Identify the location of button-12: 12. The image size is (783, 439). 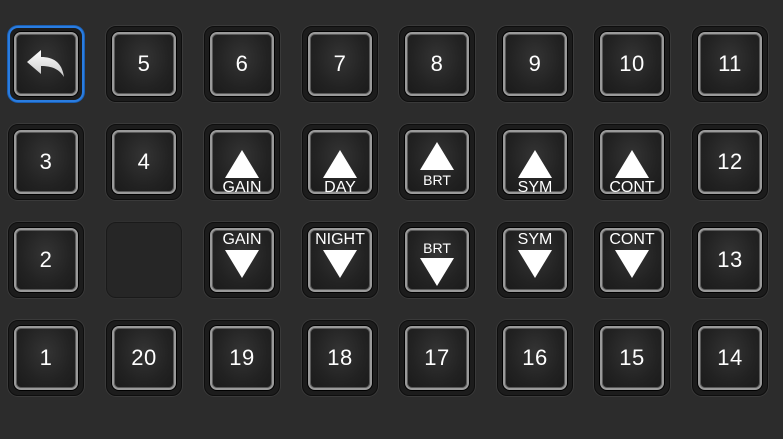
(730, 162).